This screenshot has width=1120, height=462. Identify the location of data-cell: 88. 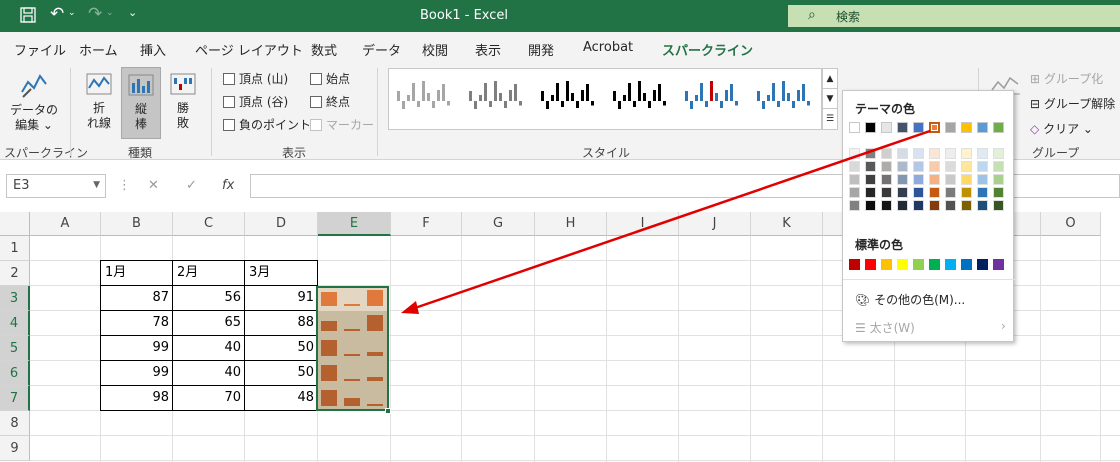
(281, 323).